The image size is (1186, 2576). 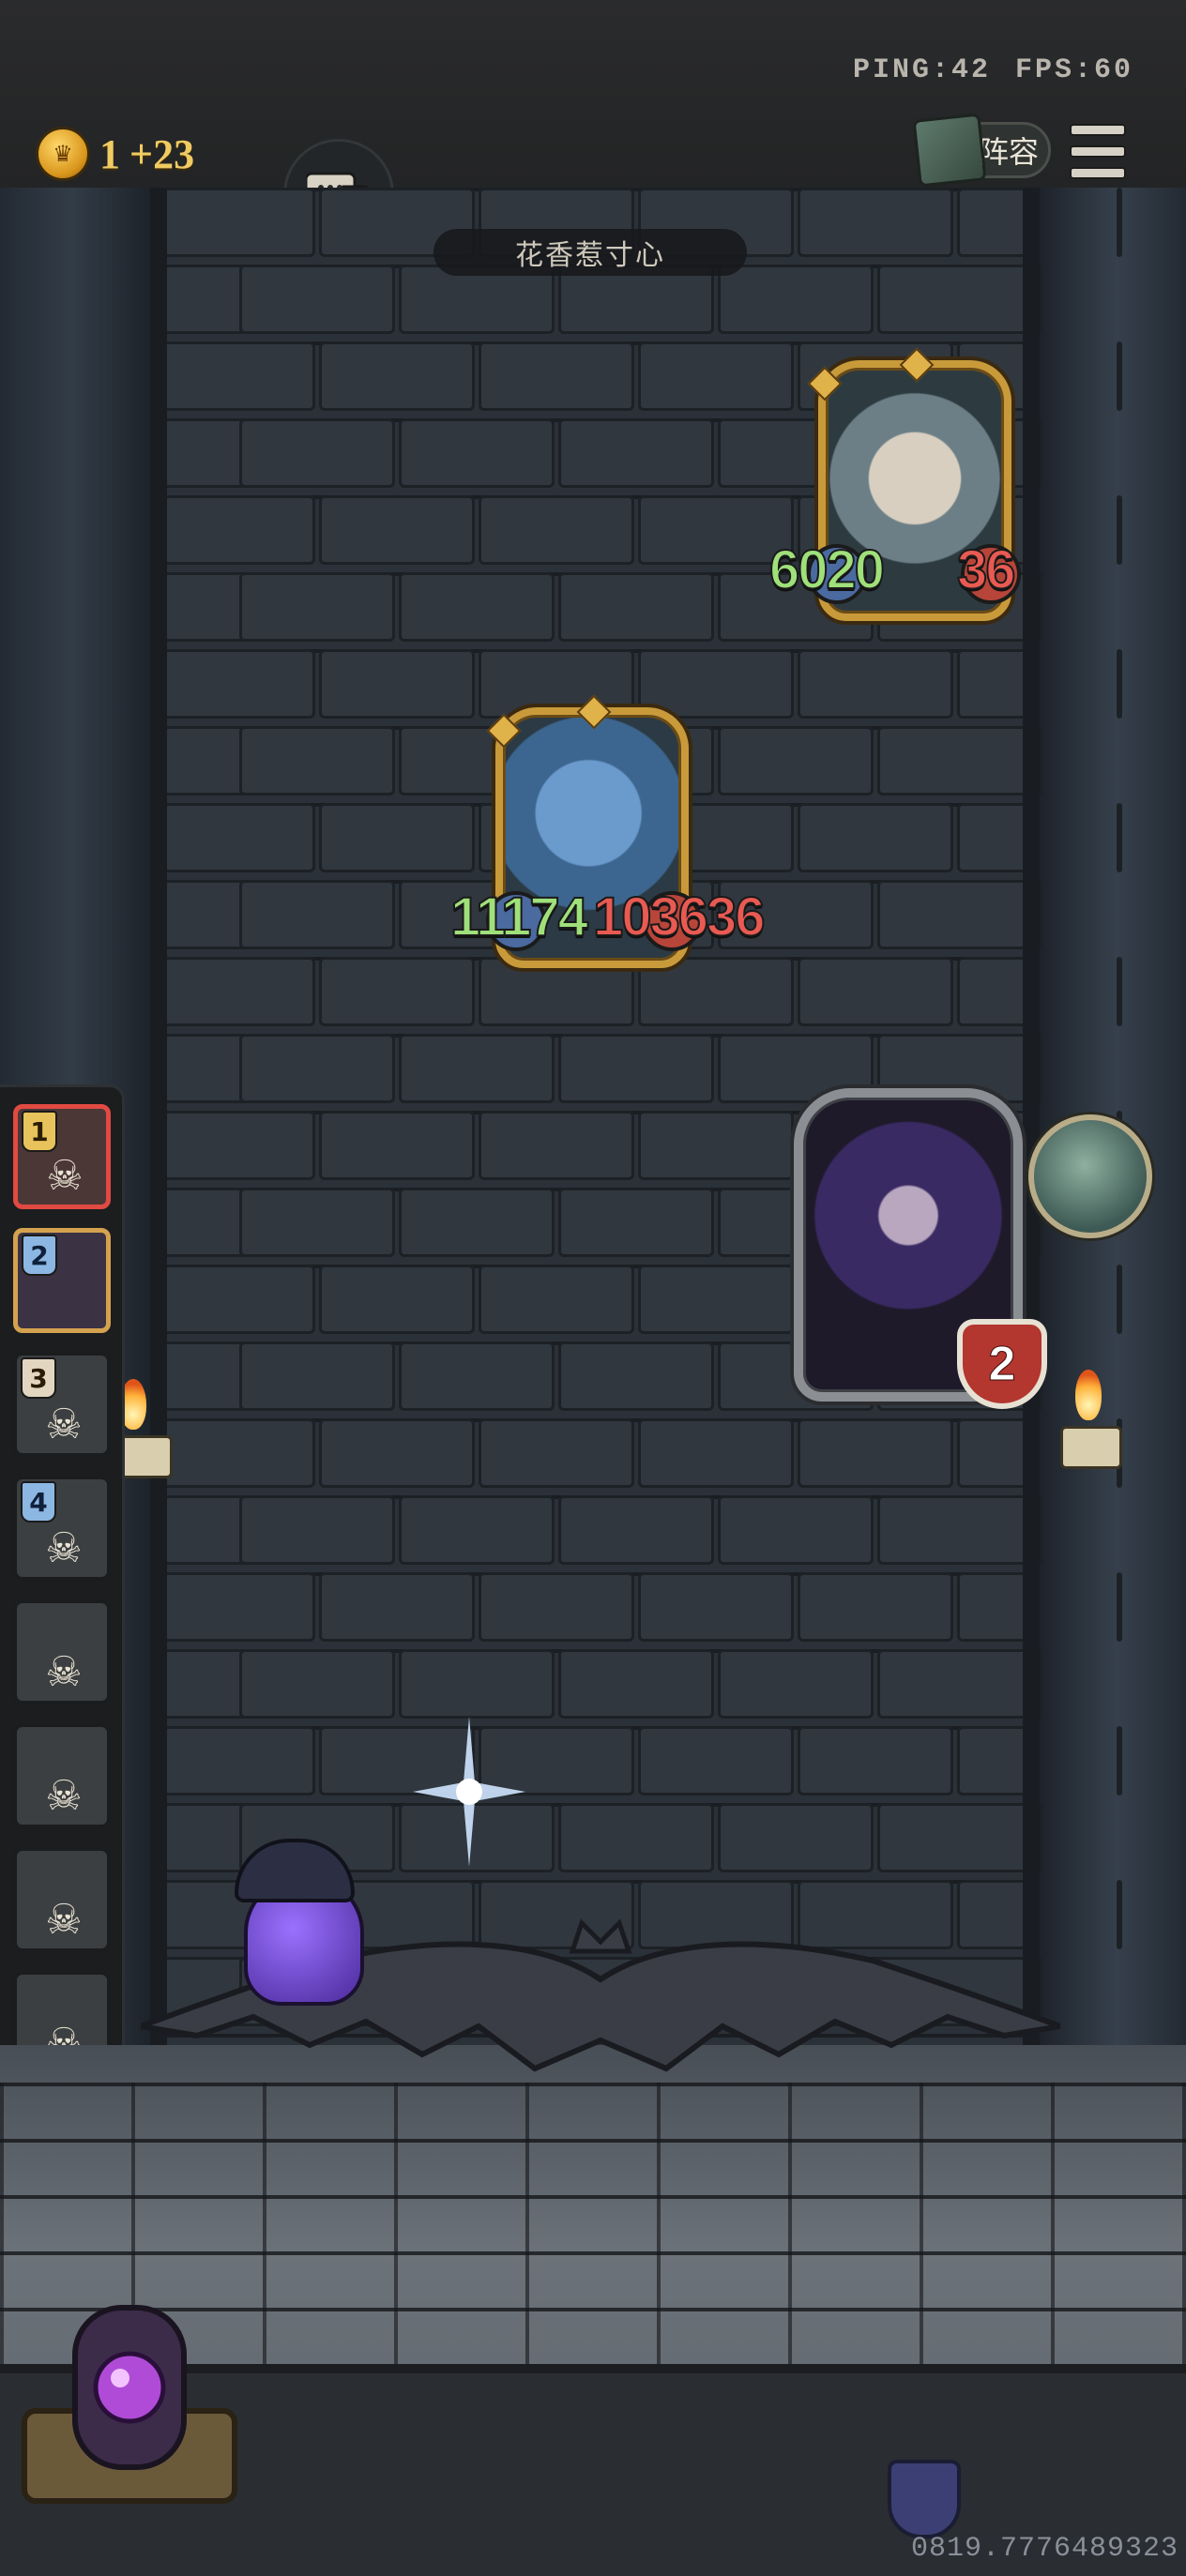 I want to click on fps-readout: FPS:60, so click(x=1073, y=70).